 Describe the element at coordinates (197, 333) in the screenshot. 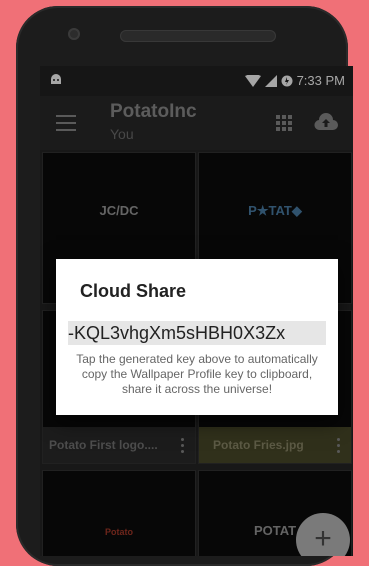

I see `share-key: -KQL3vhgXm5sHBH0X3Zx` at that location.